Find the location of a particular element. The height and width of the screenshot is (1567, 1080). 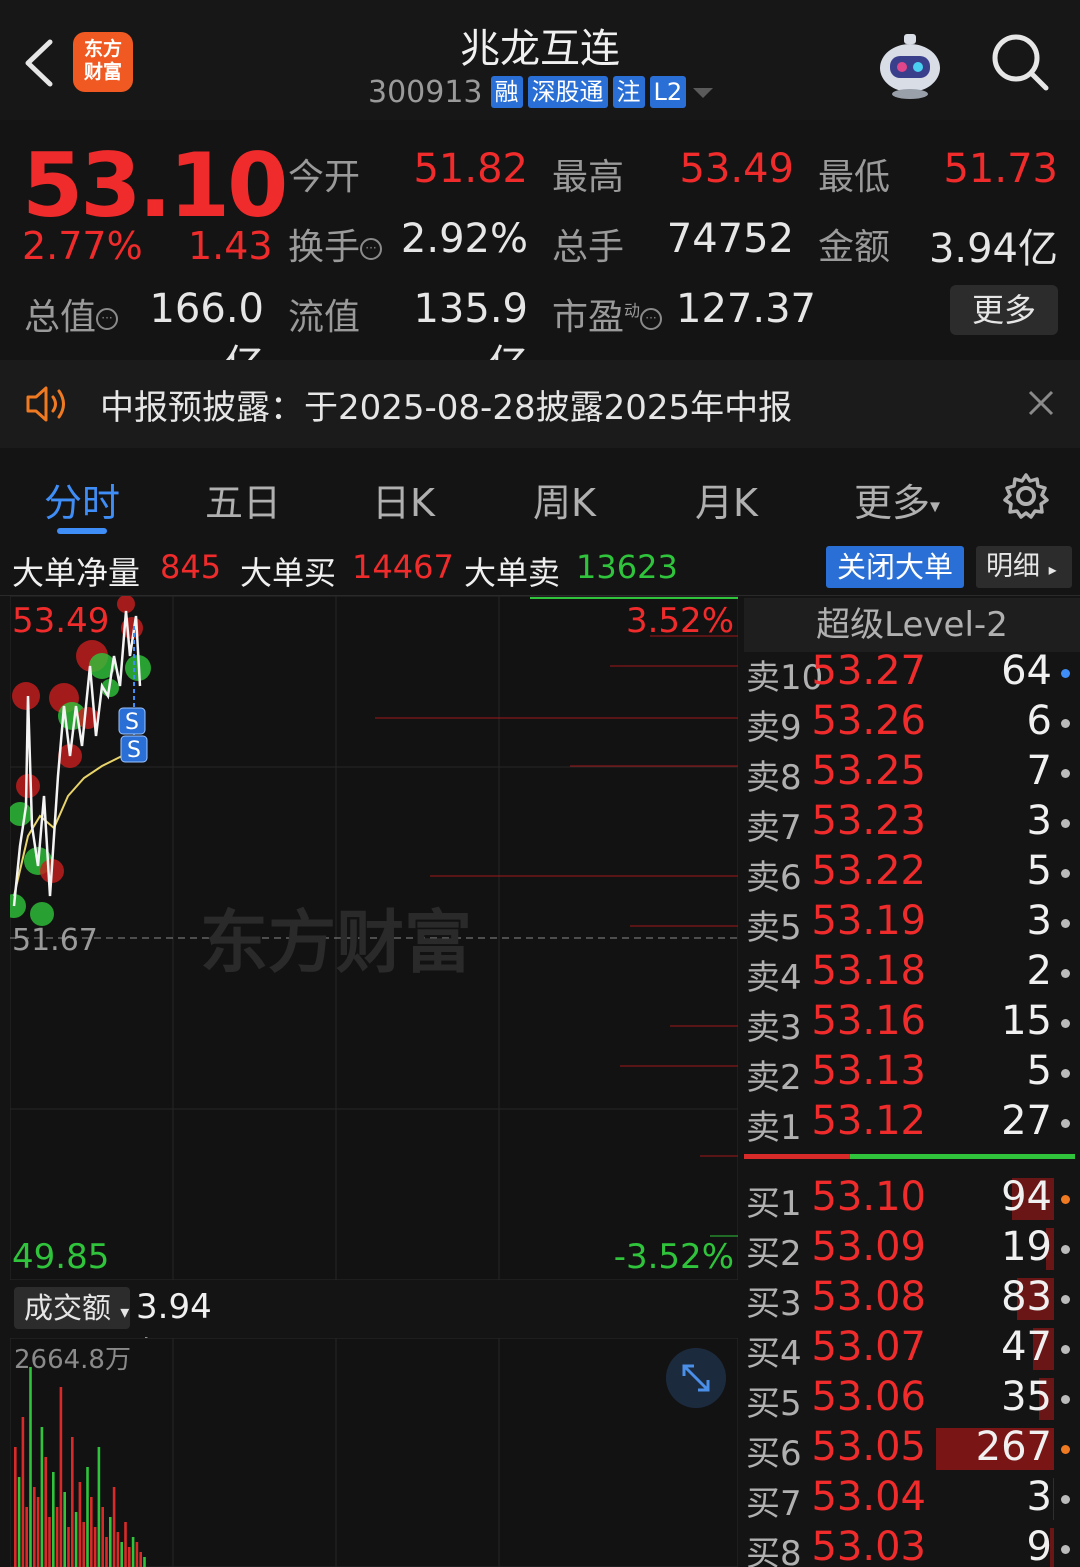

speaker-icon is located at coordinates (45, 404).